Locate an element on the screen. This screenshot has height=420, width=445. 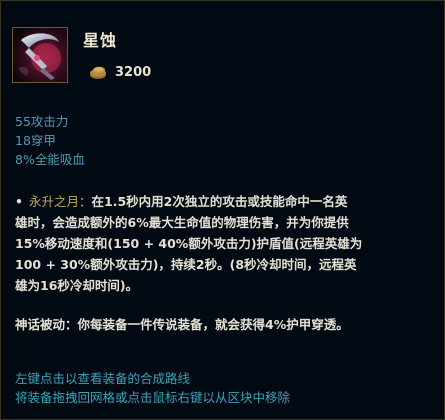
passive-line: • 永升之月：在1.5秒内用2次独立的攻击或技能命中一名英 is located at coordinates (225, 201).